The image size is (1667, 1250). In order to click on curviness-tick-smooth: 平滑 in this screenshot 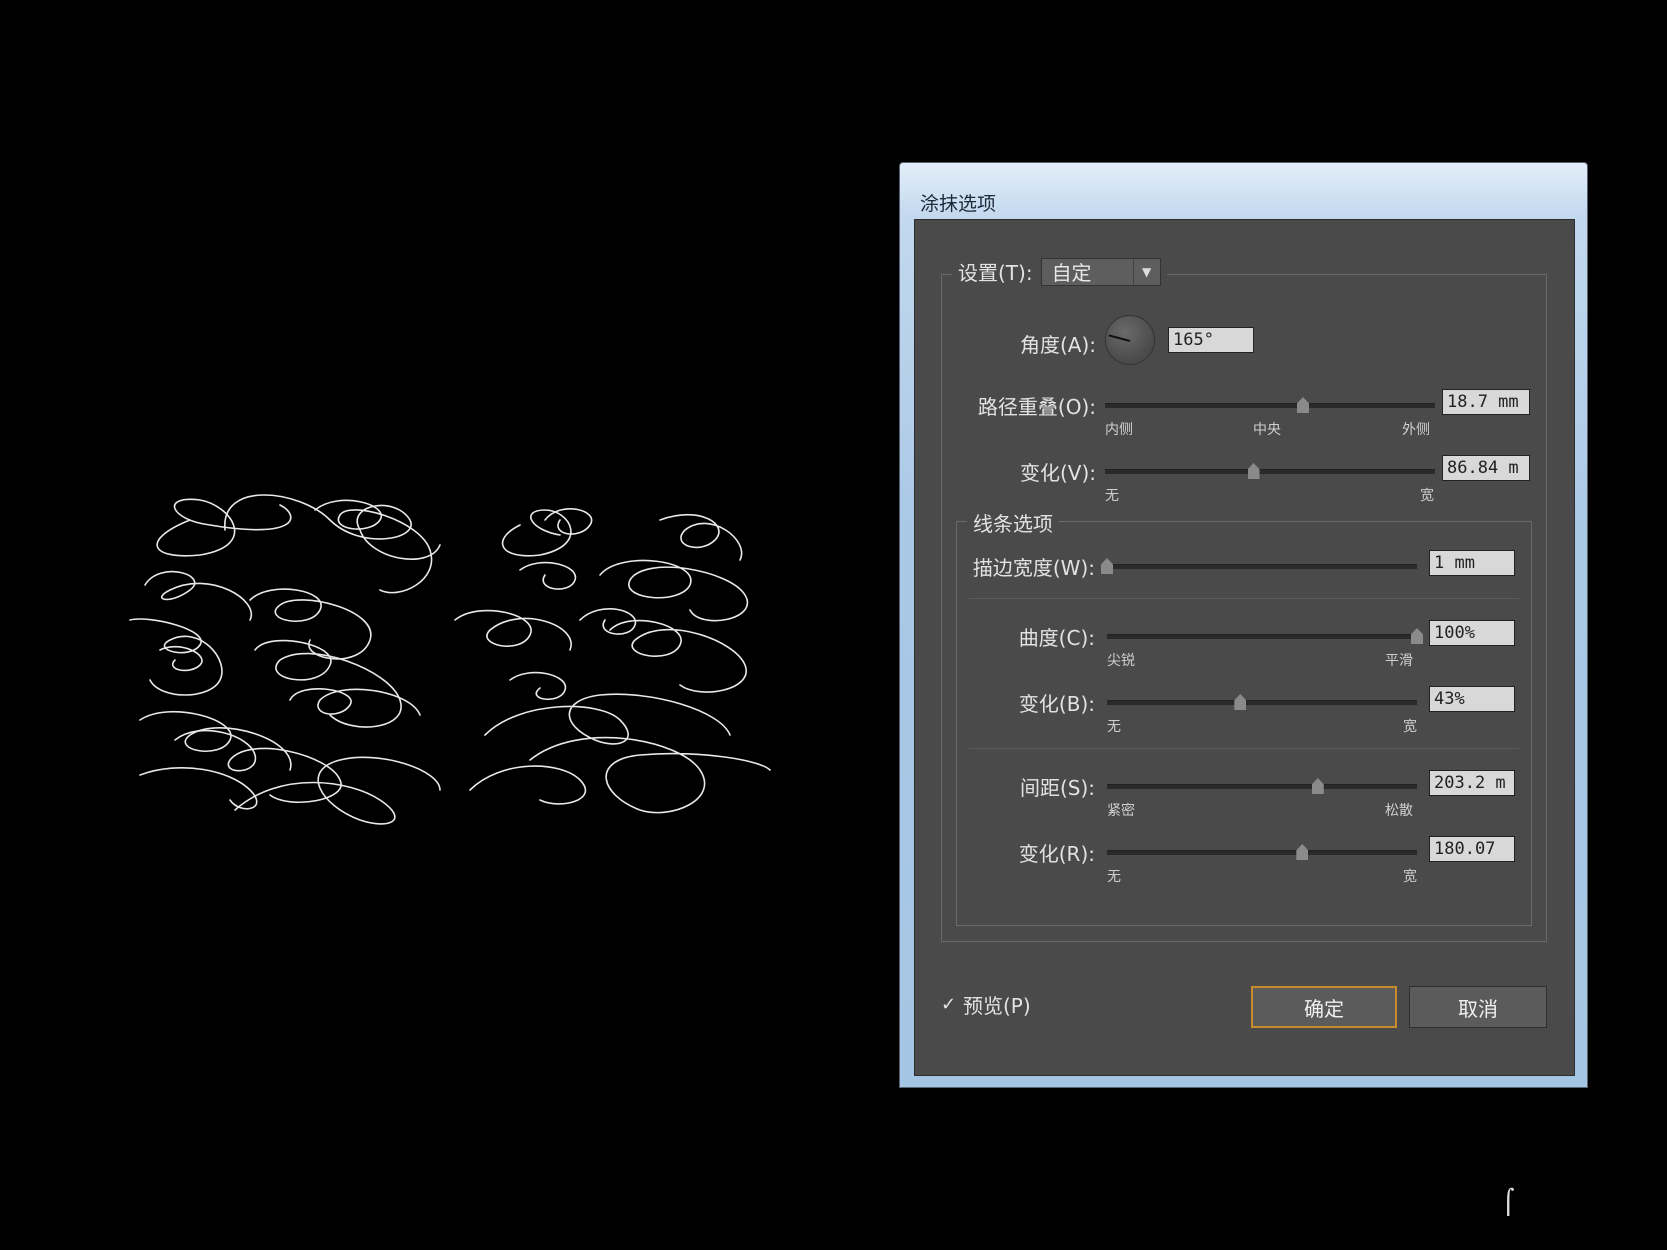, I will do `click(1399, 661)`.